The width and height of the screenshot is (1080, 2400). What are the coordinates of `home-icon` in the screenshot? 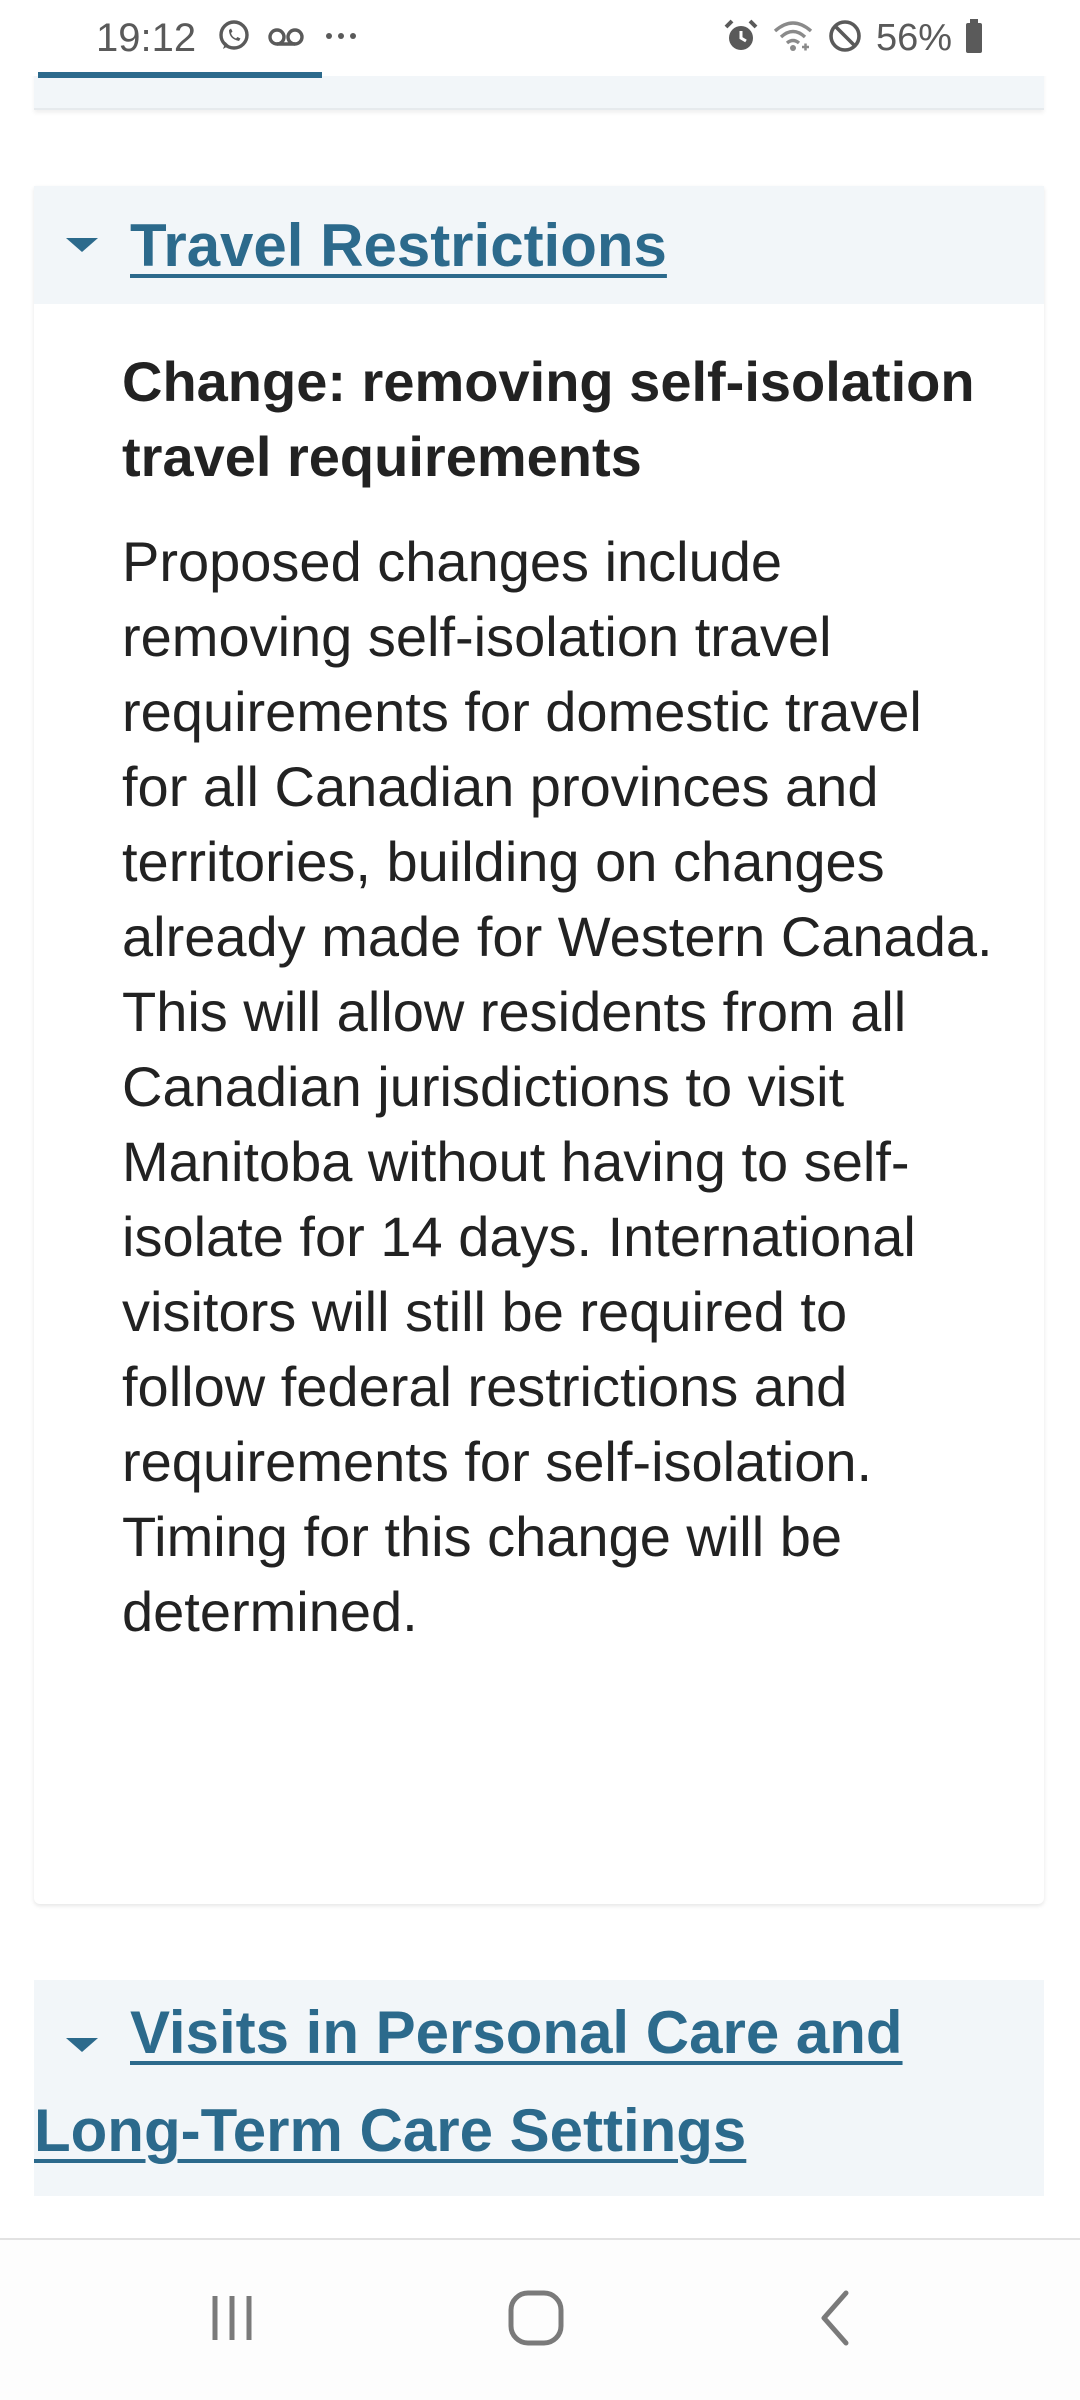 It's located at (536, 2320).